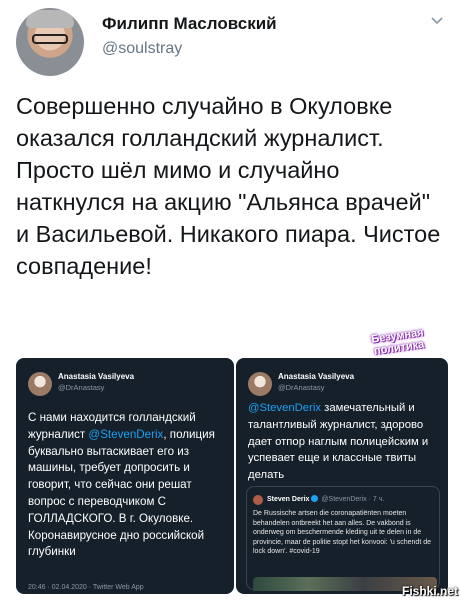  Describe the element at coordinates (353, 499) in the screenshot. I see `quoted-meta: @StevenDerix · 7 ч.` at that location.